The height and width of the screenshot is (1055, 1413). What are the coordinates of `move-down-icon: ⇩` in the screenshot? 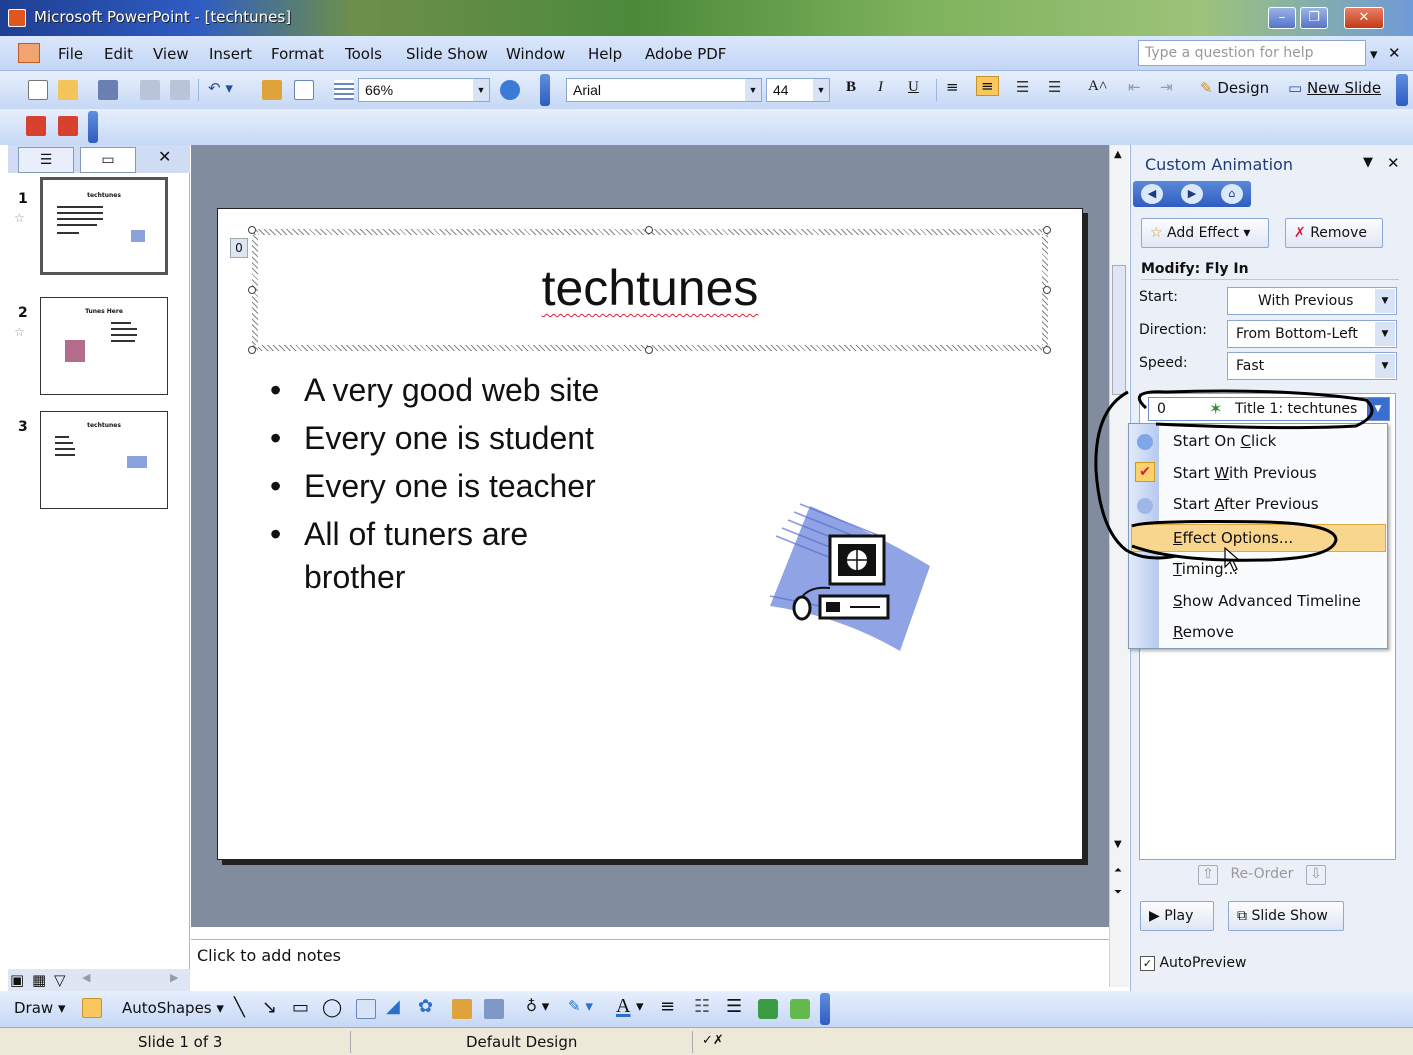 It's located at (1315, 875).